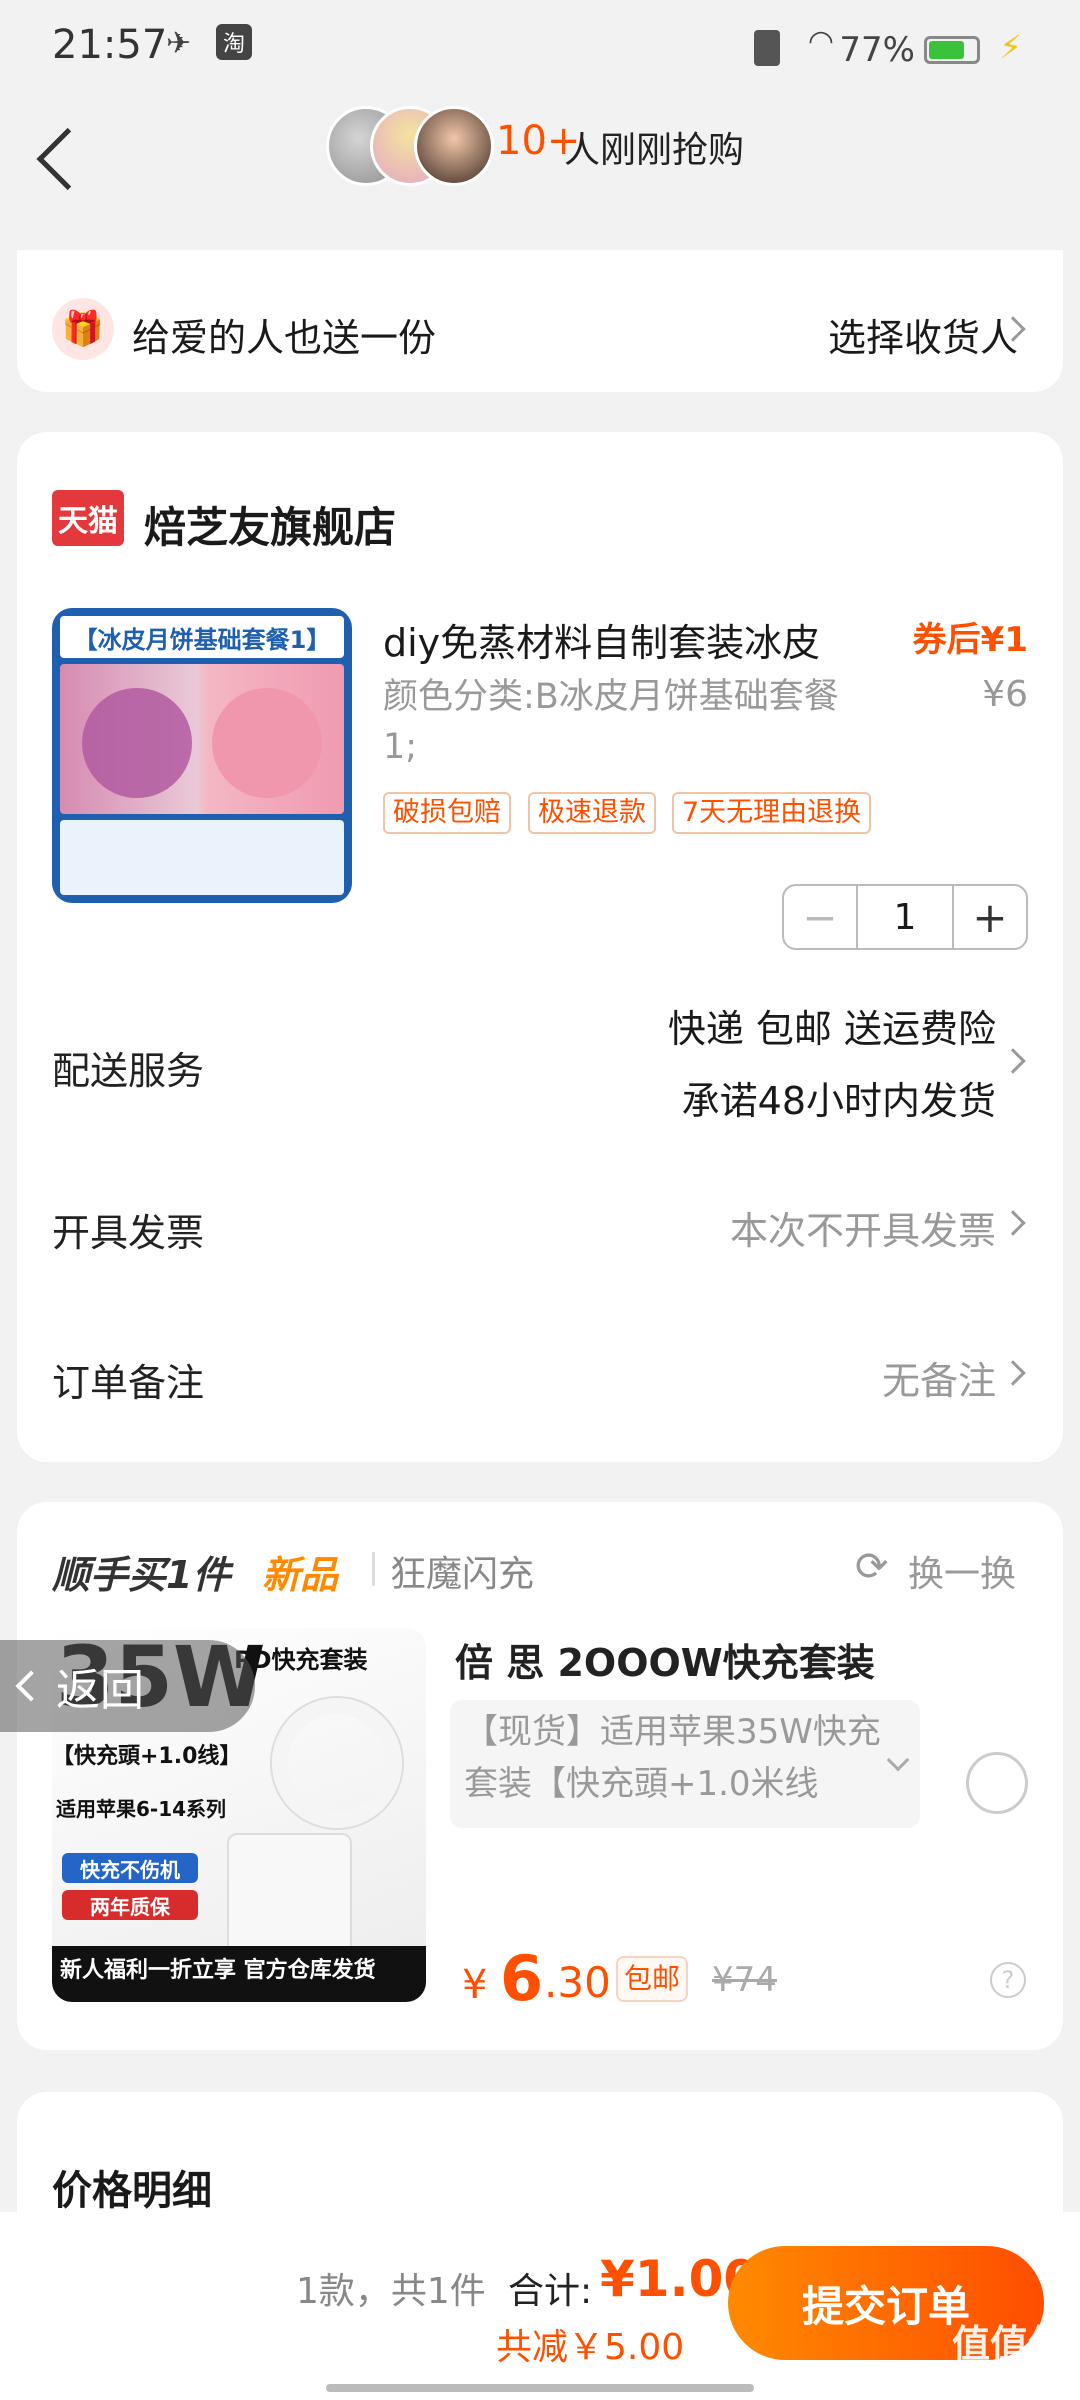 The height and width of the screenshot is (2400, 1080). I want to click on avatar, so click(454, 146).